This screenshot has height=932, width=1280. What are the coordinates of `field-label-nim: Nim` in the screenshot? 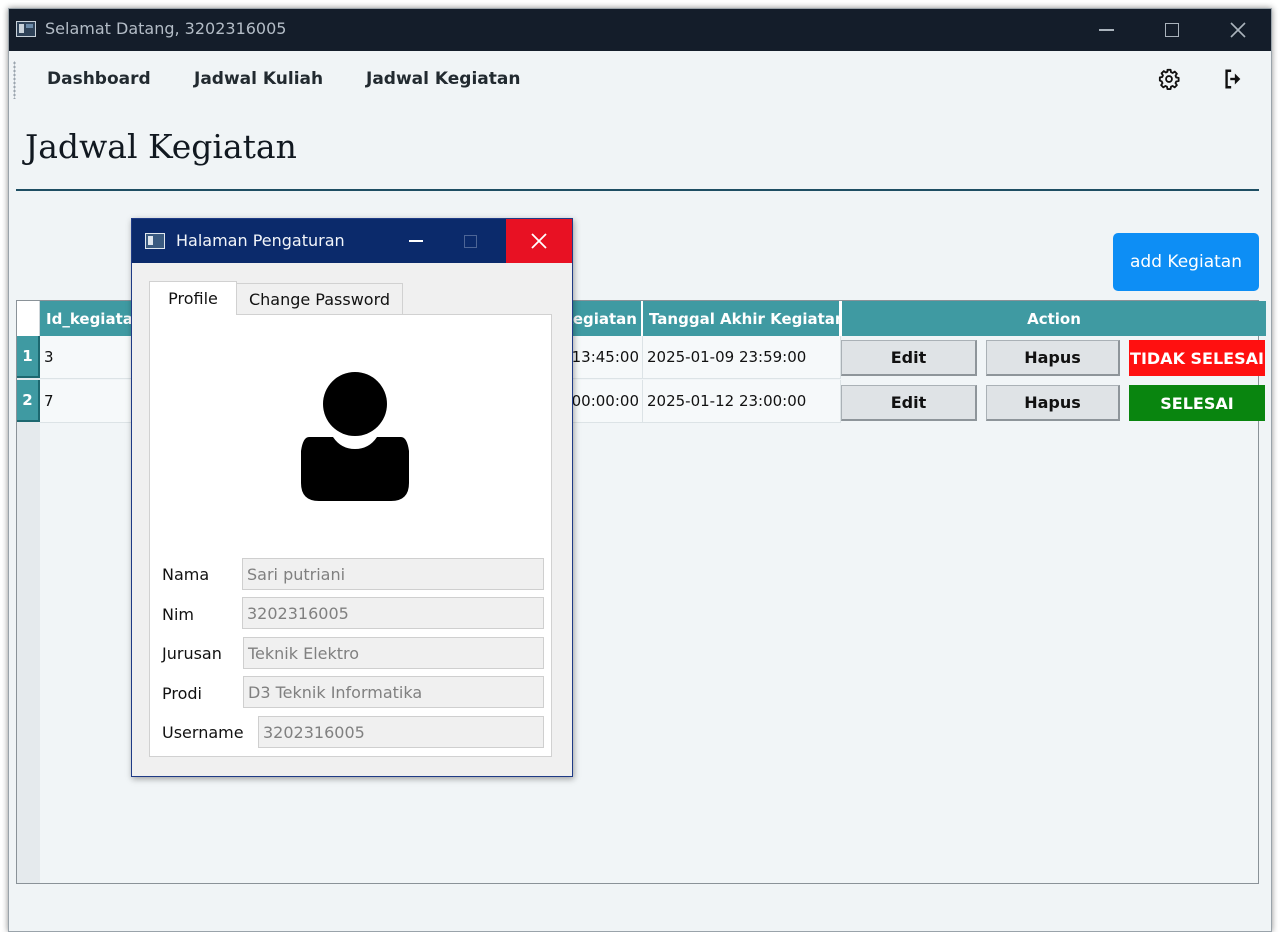 It's located at (178, 614).